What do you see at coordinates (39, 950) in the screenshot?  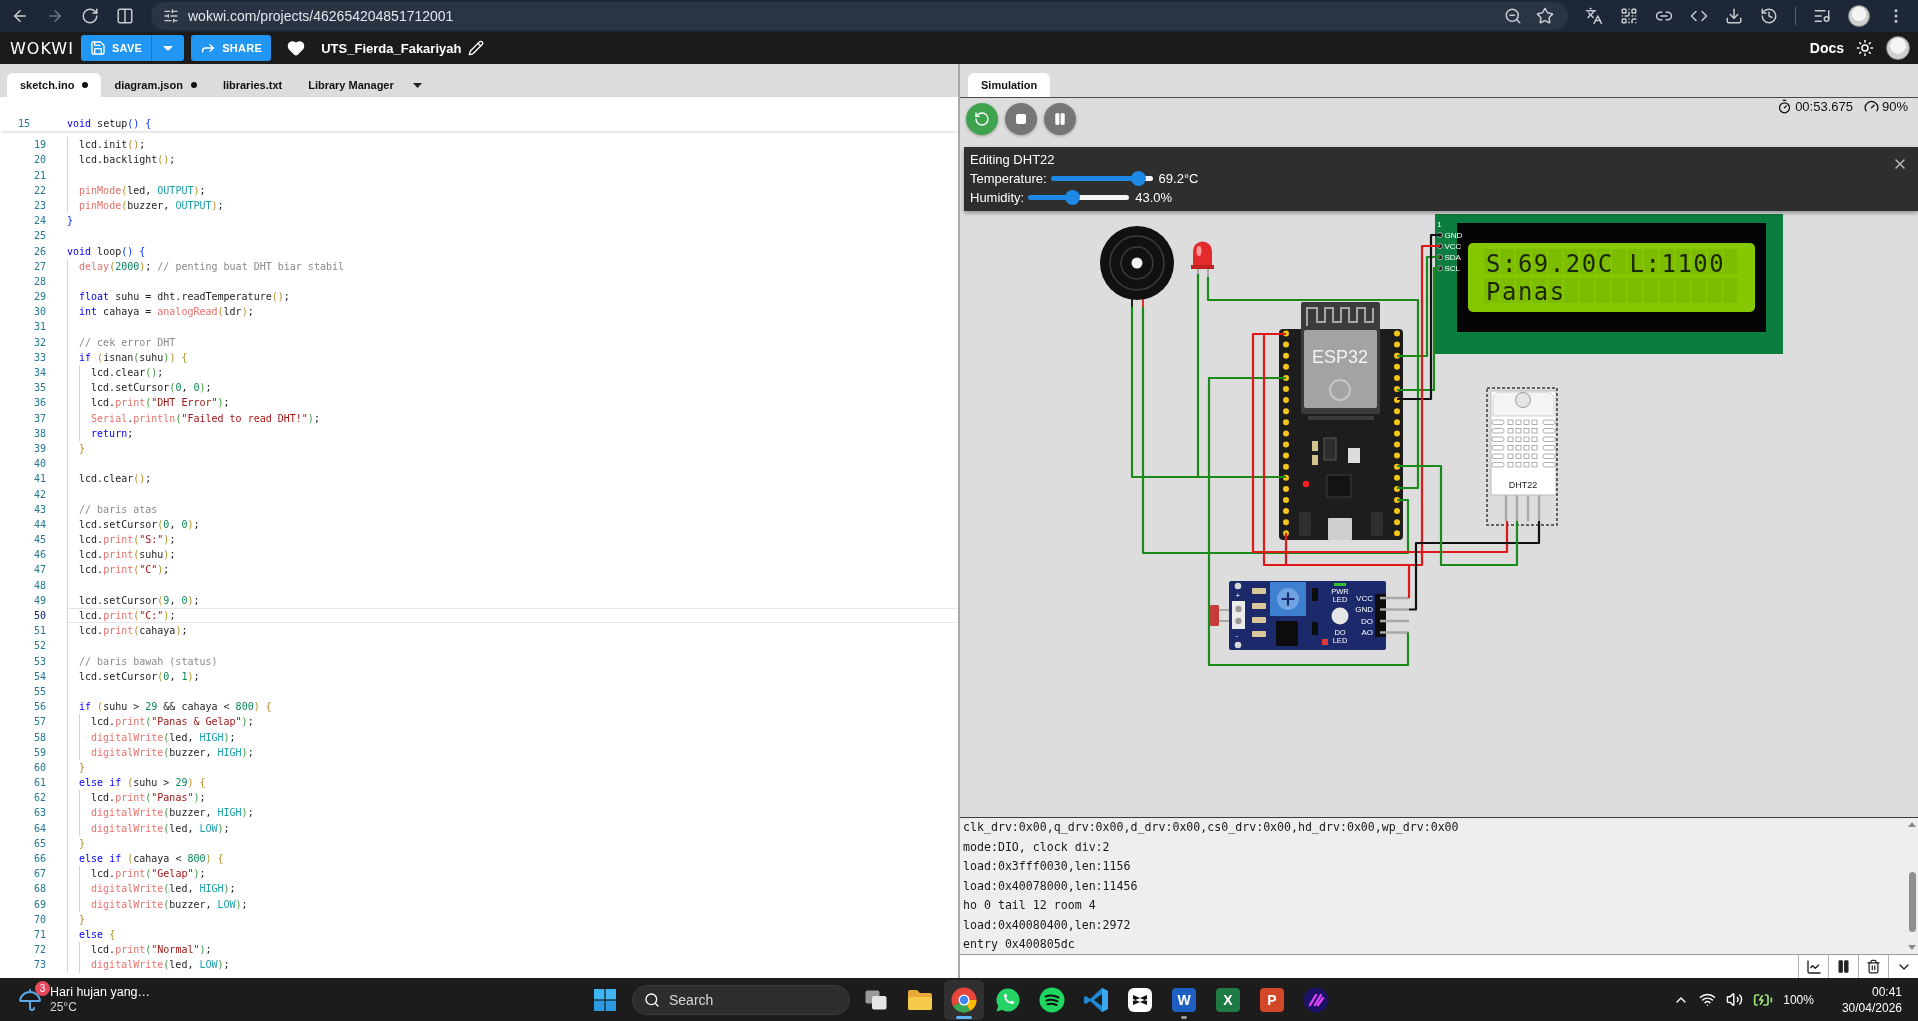 I see `line-number: 72` at bounding box center [39, 950].